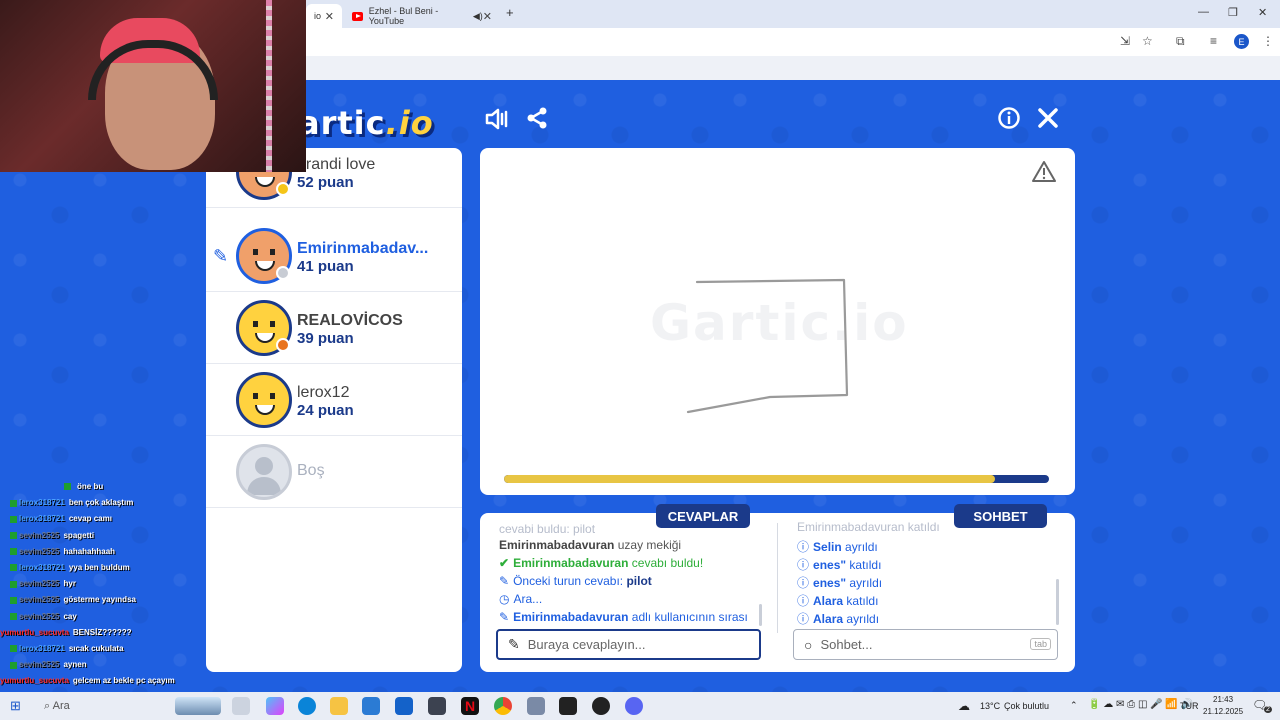  What do you see at coordinates (1262, 12) in the screenshot?
I see `close-window-button: ✕` at bounding box center [1262, 12].